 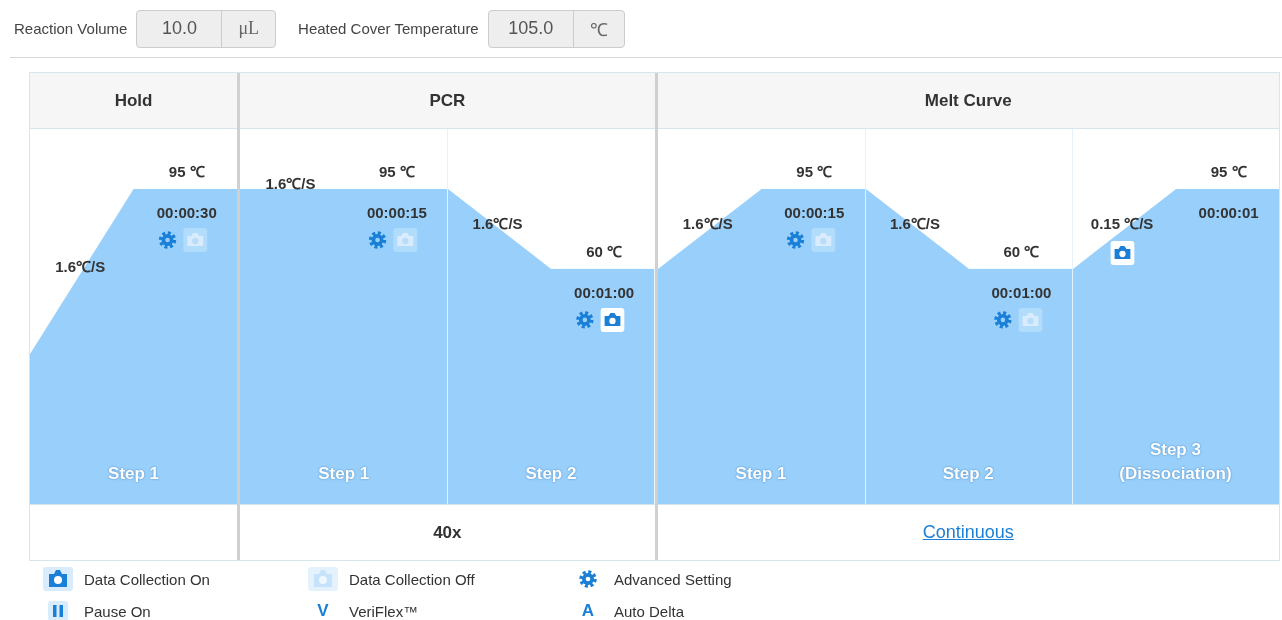 I want to click on legend-label: Advanced Setting, so click(x=673, y=579).